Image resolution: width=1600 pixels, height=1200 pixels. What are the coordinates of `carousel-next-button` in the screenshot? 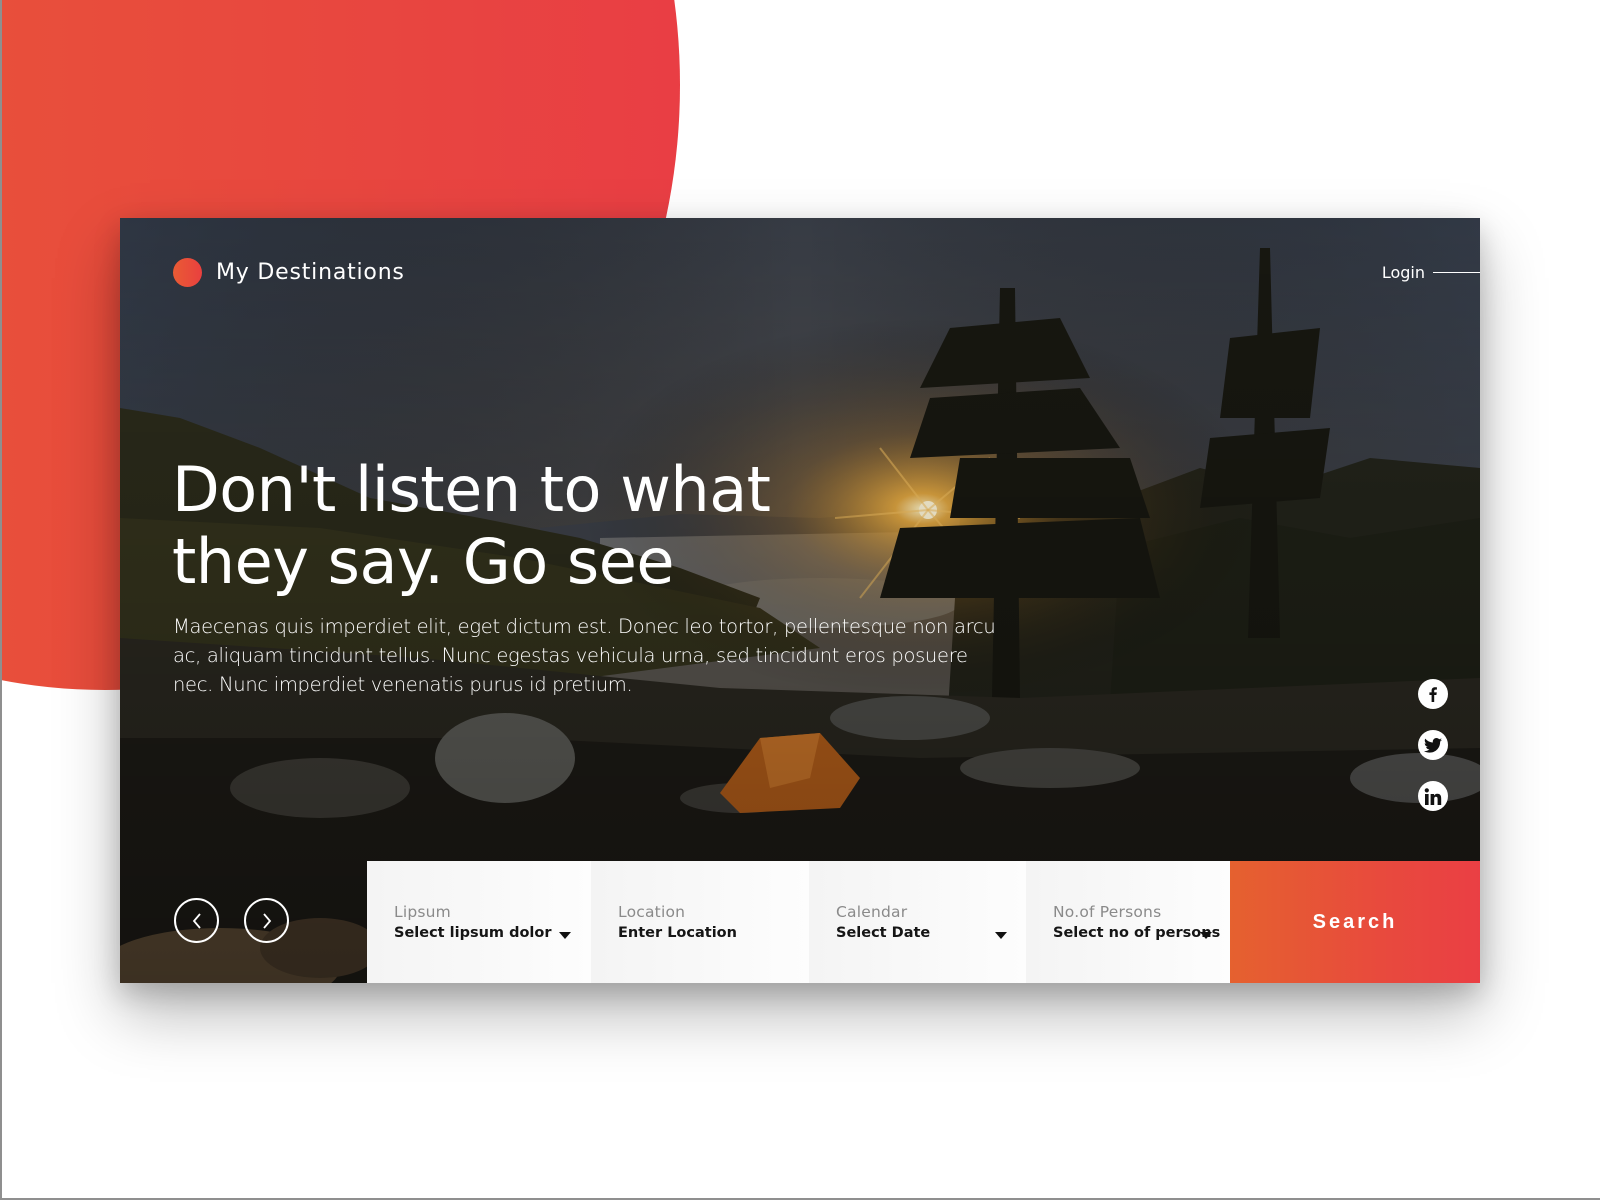 It's located at (266, 920).